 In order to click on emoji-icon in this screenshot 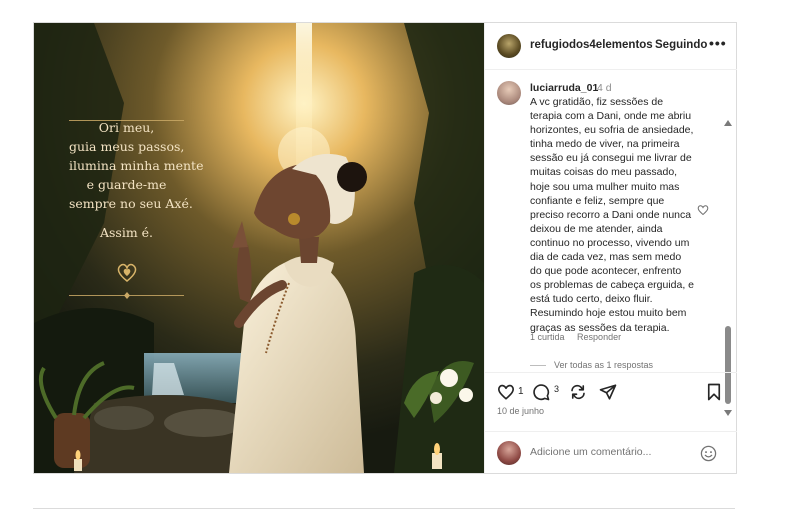, I will do `click(708, 453)`.